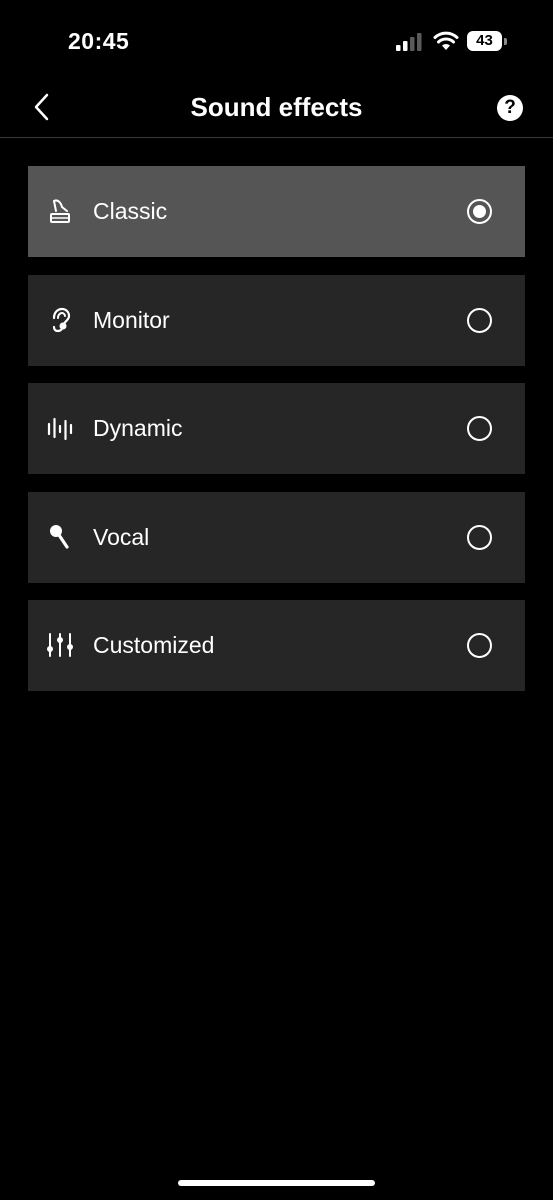 Image resolution: width=553 pixels, height=1200 pixels. I want to click on radio-selected, so click(479, 211).